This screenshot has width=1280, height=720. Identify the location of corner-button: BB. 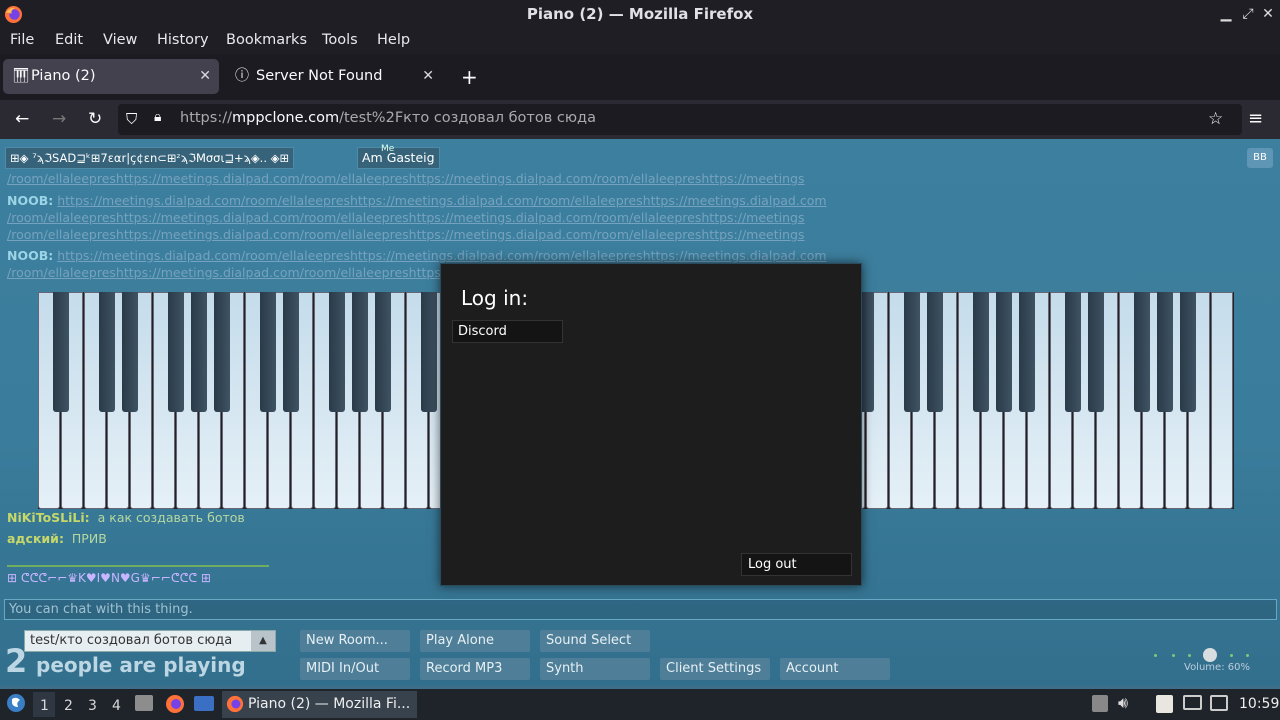
(1260, 158).